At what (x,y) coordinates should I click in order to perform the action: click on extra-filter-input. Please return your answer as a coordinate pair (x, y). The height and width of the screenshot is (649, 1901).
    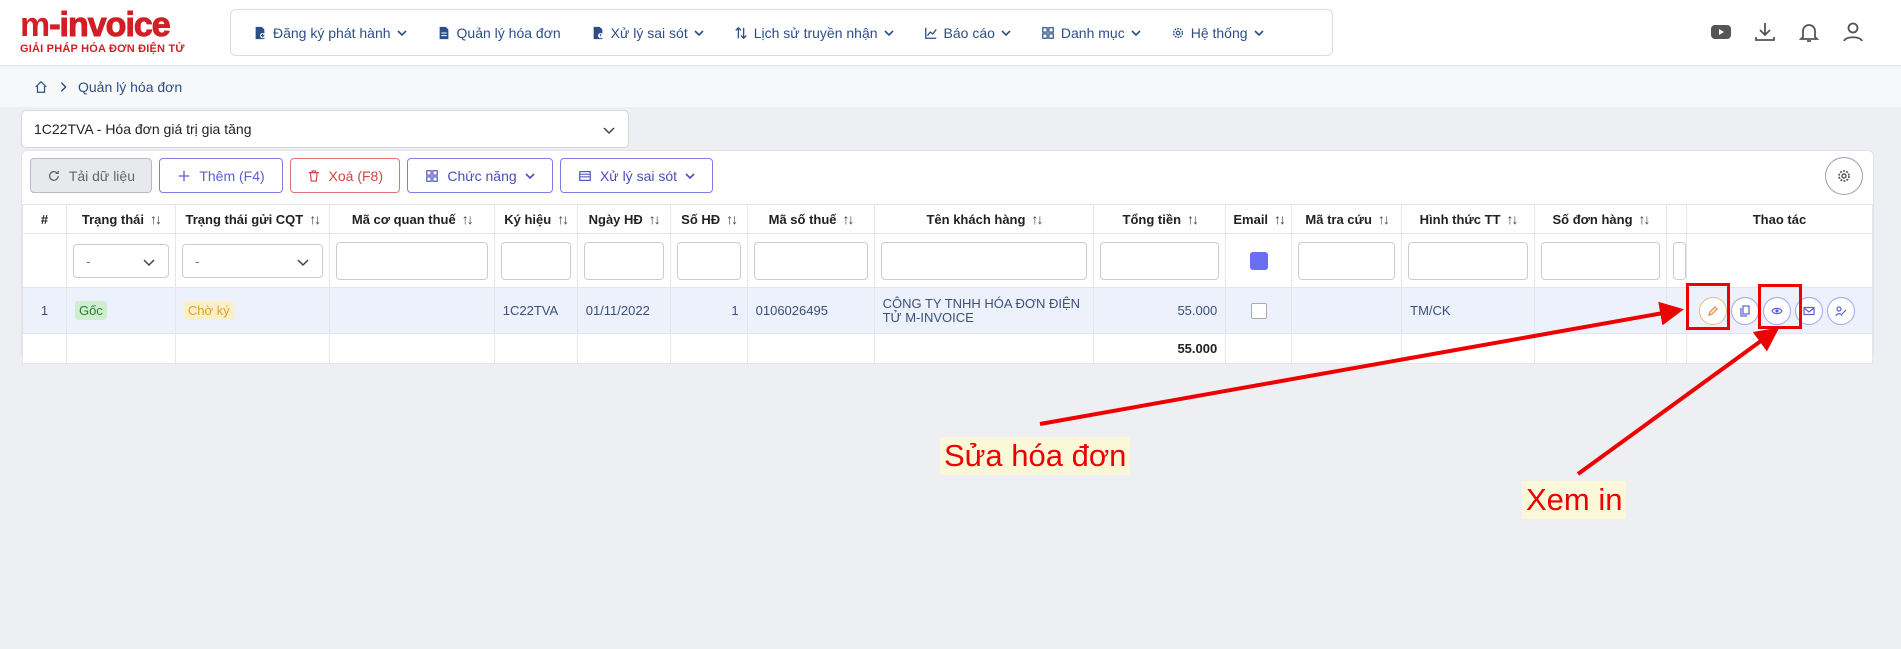
    Looking at the image, I should click on (1679, 260).